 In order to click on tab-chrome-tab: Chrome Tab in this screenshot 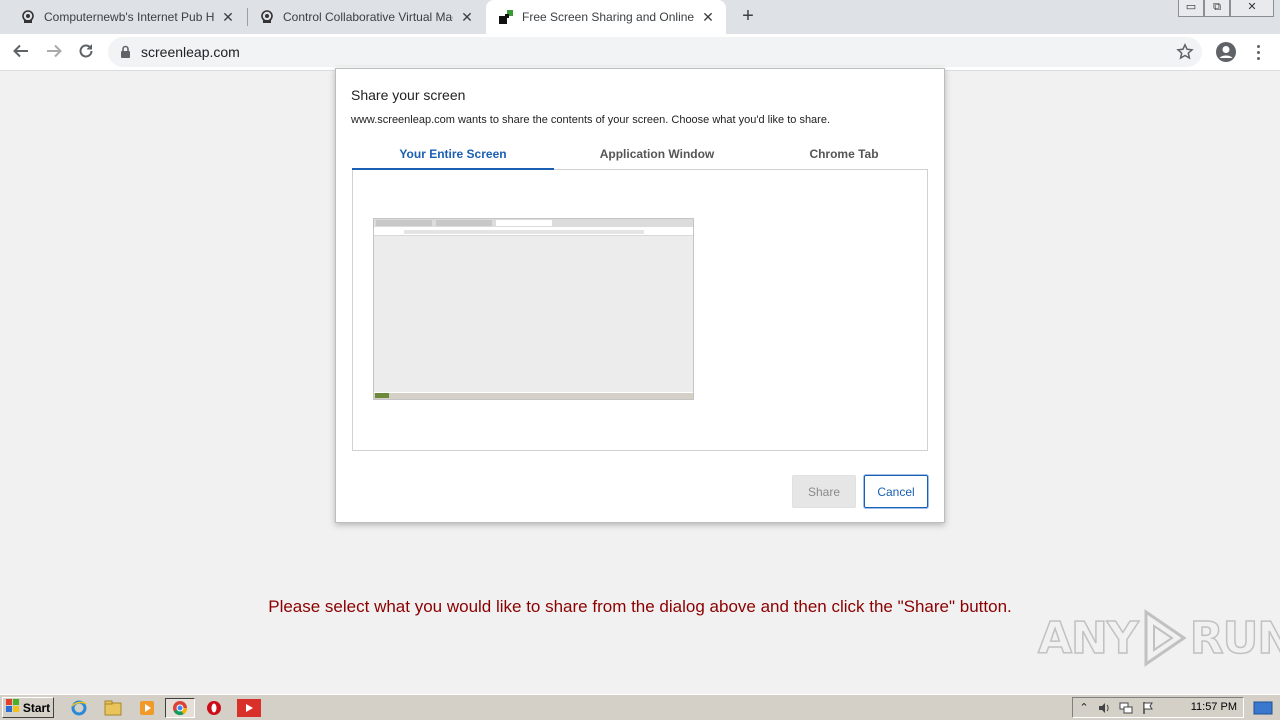, I will do `click(844, 156)`.